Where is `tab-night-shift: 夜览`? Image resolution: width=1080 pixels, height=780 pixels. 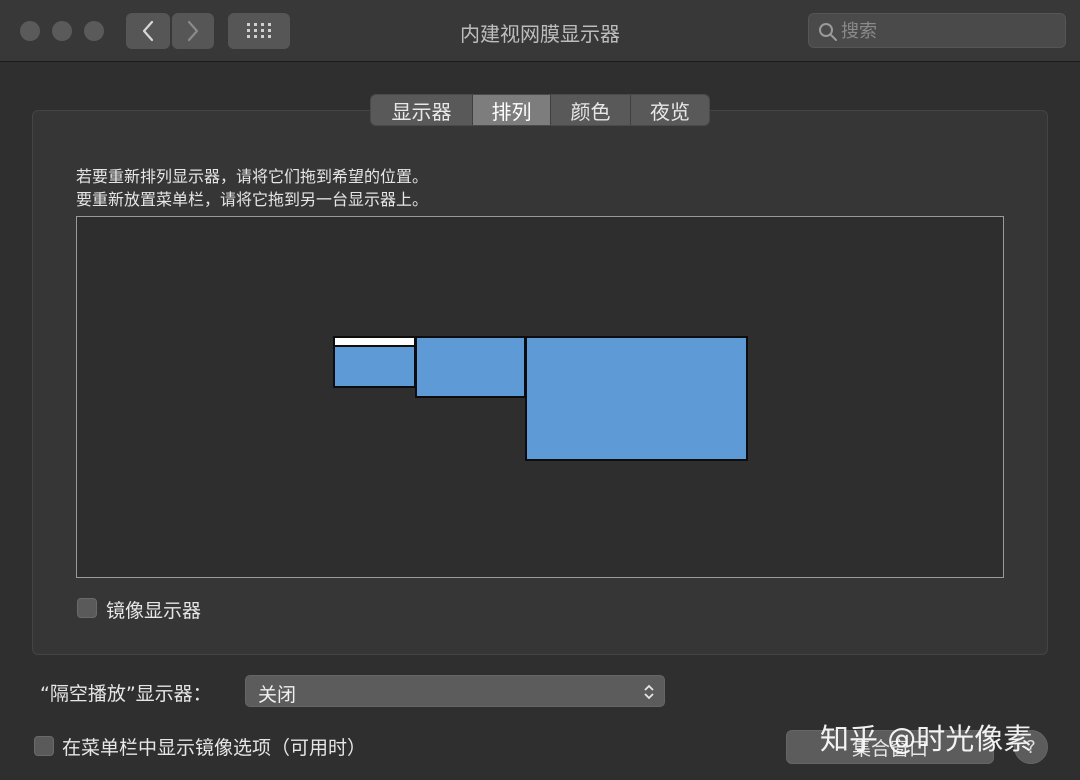 tab-night-shift: 夜览 is located at coordinates (670, 110).